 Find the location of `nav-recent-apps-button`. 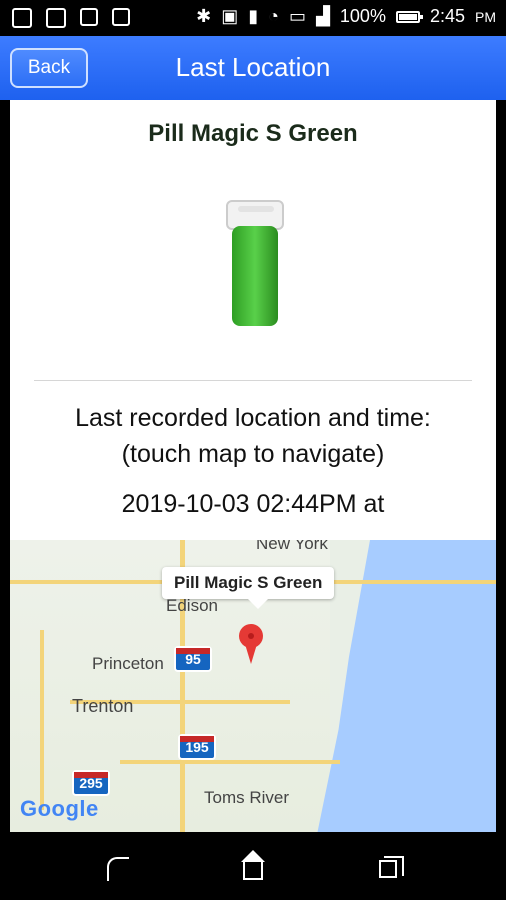

nav-recent-apps-button is located at coordinates (390, 868).